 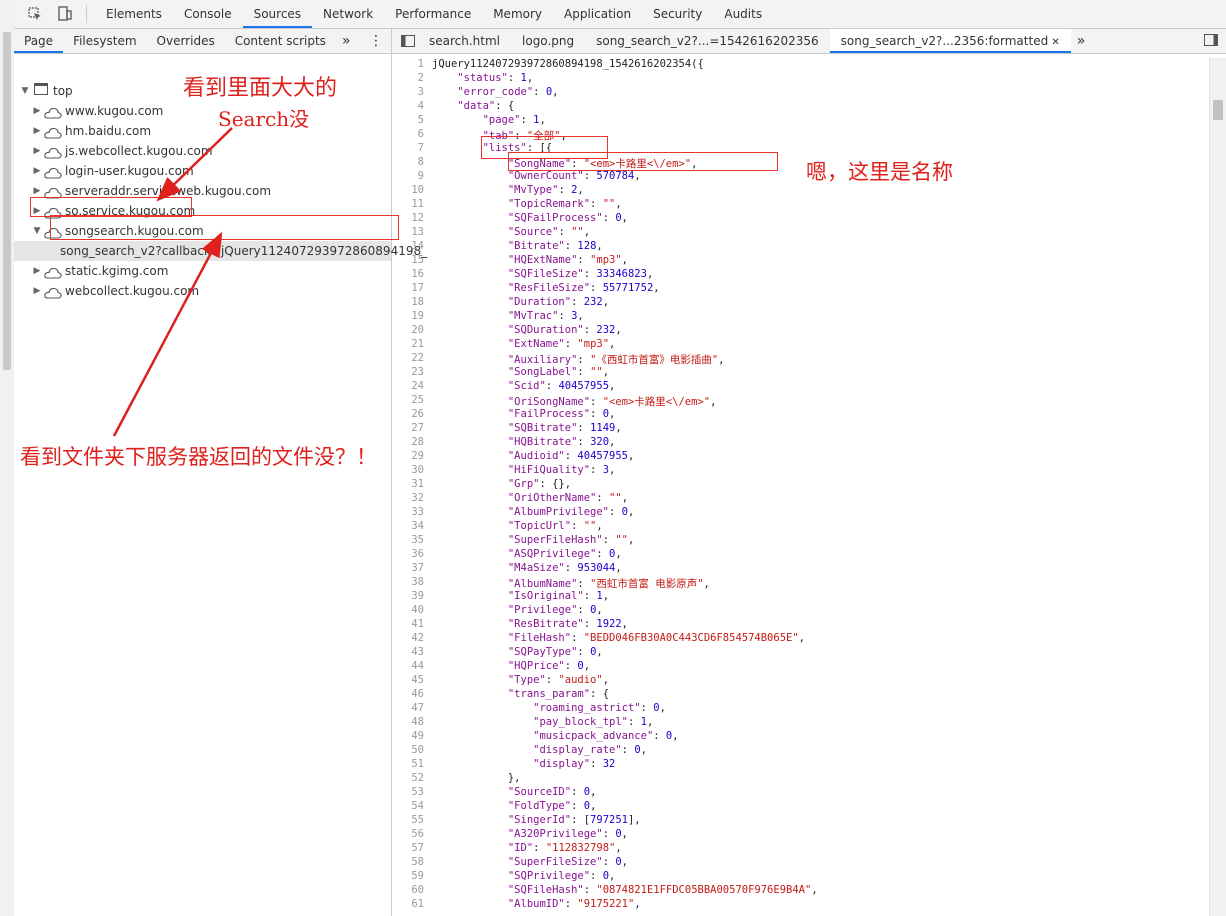 I want to click on editor-tab-label: logo.png, so click(x=548, y=41).